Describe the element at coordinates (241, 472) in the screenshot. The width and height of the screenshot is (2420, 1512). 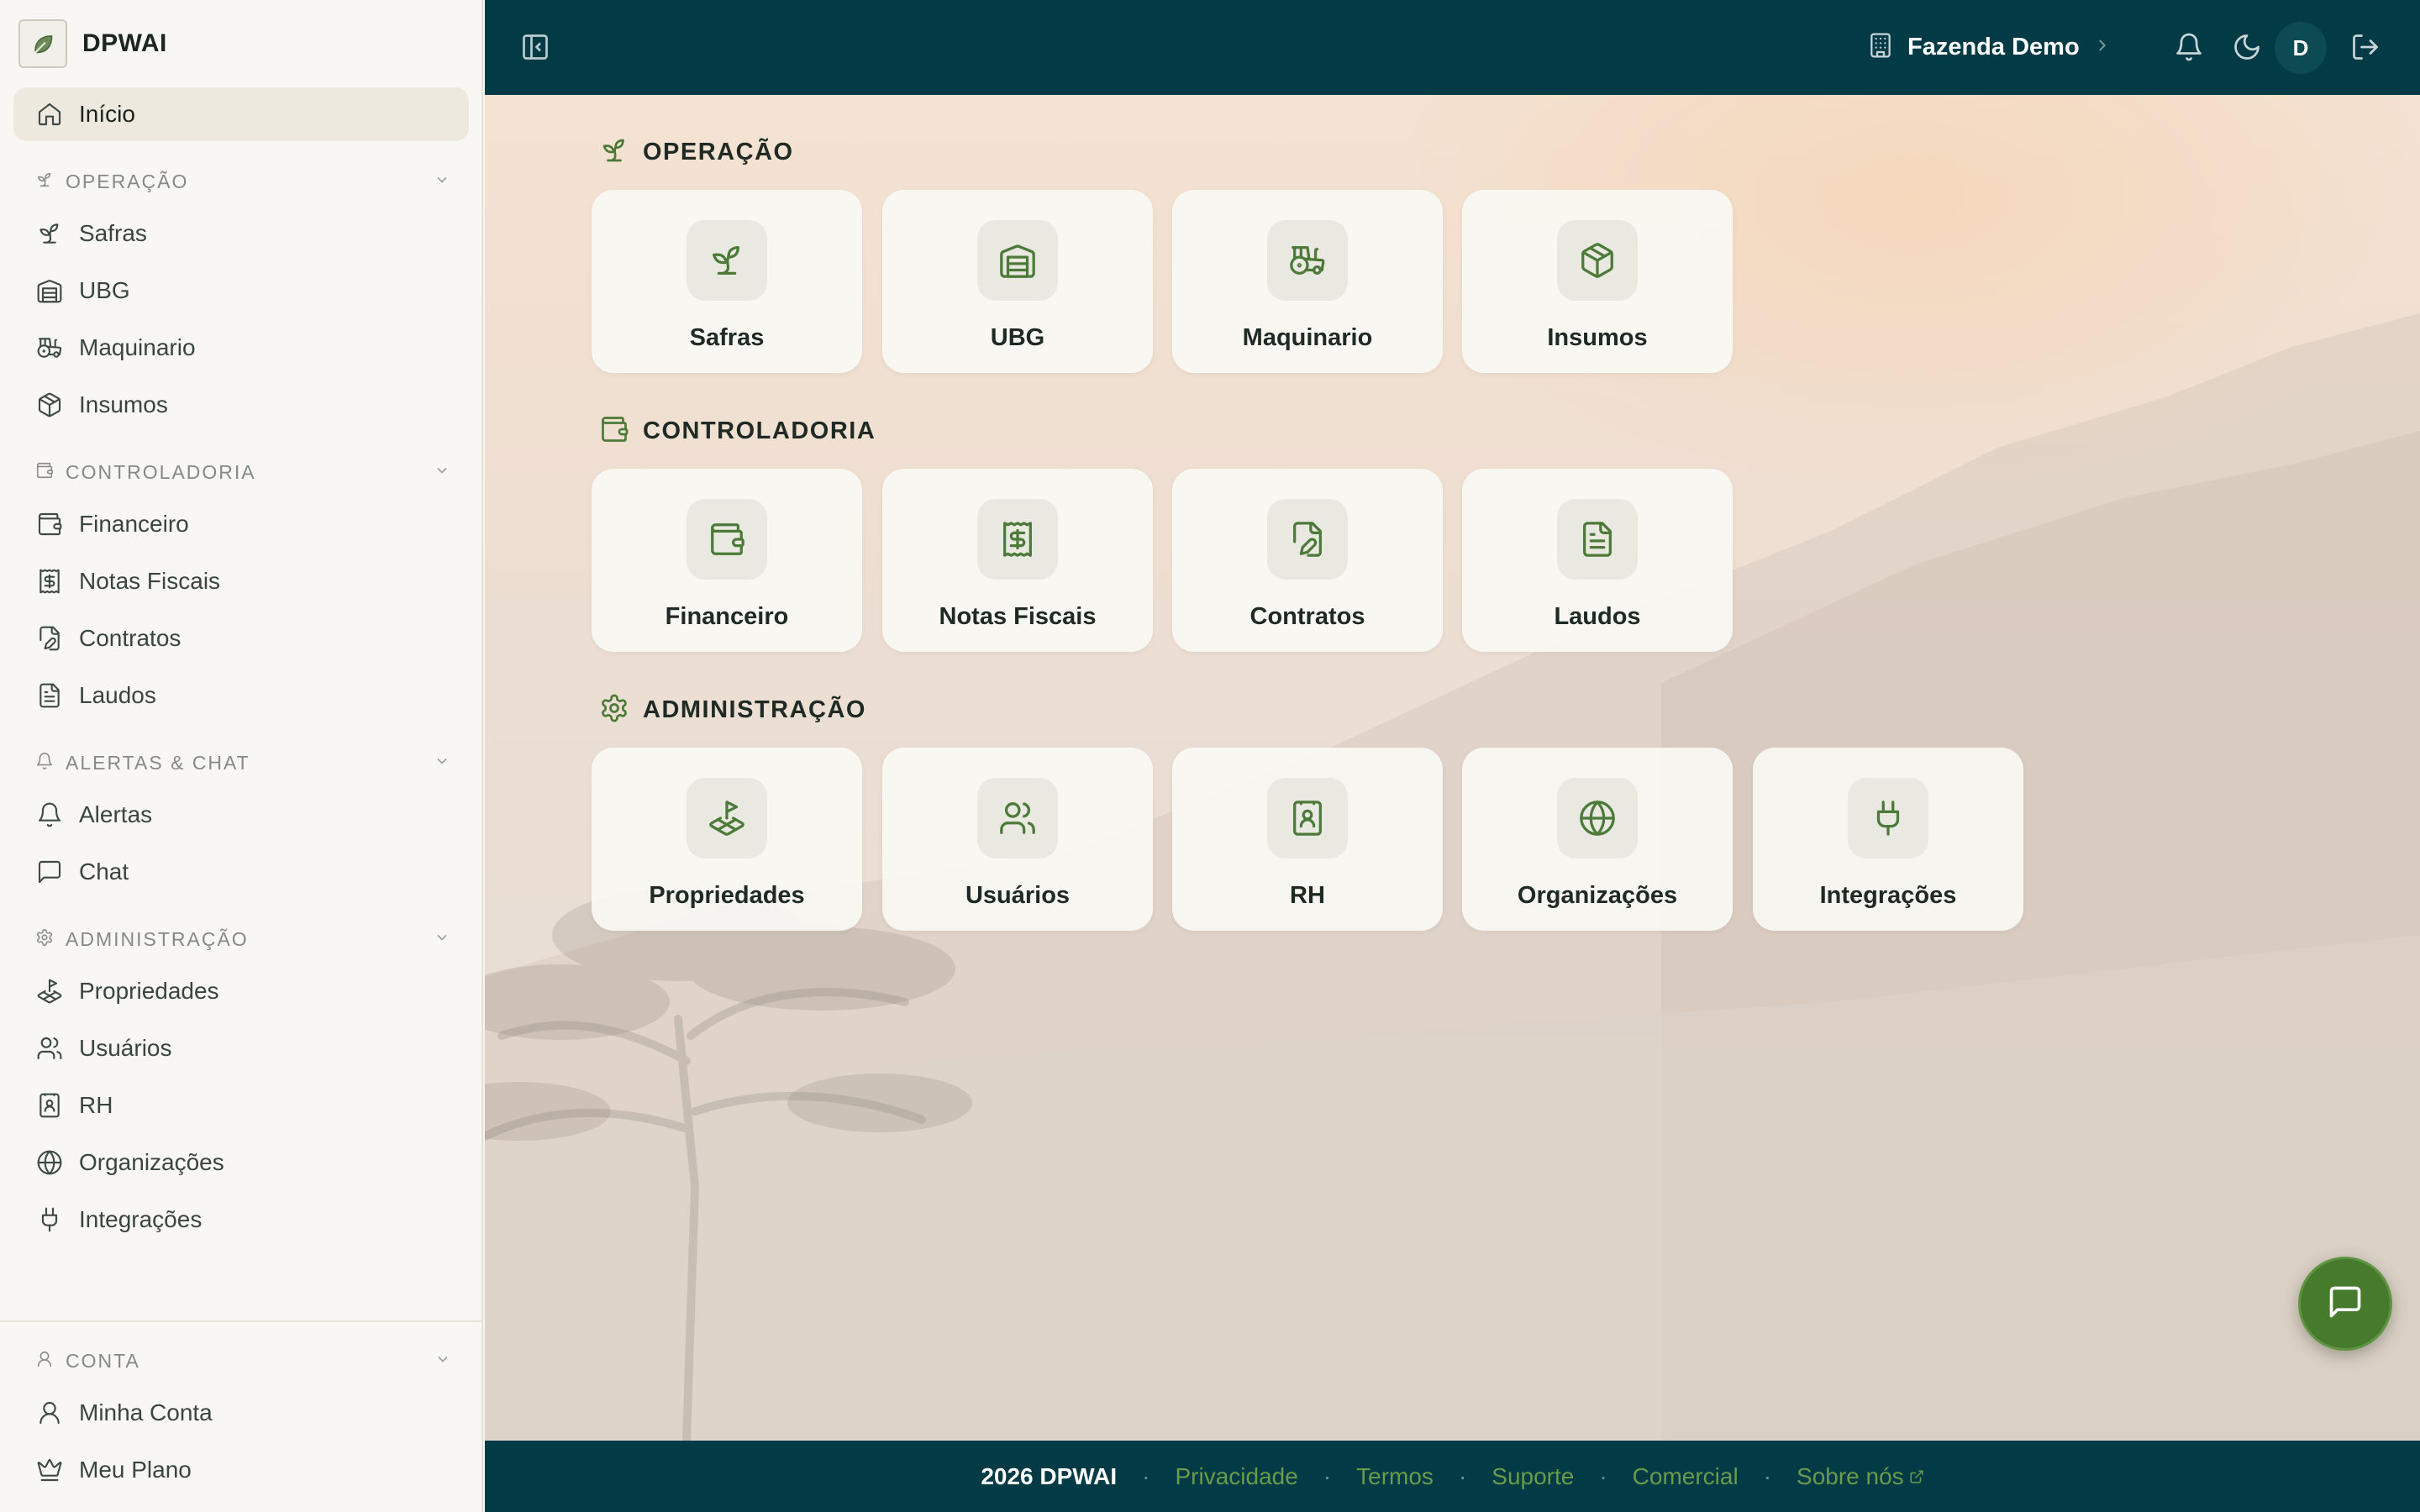
I see `section-controladoria: CONTROLADORIA` at that location.